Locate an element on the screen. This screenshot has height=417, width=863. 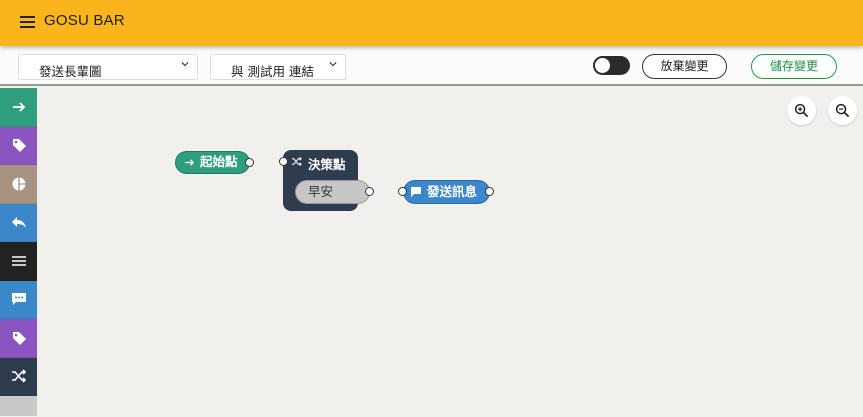
palette-tag-item is located at coordinates (18, 145).